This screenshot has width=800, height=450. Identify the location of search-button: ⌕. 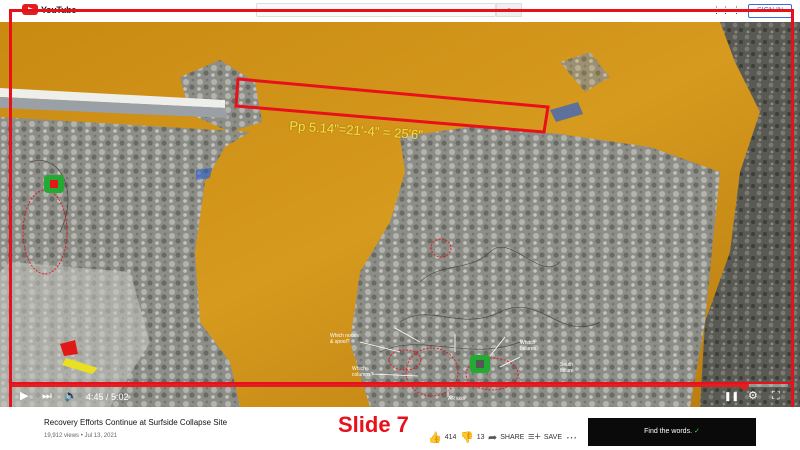
(509, 10).